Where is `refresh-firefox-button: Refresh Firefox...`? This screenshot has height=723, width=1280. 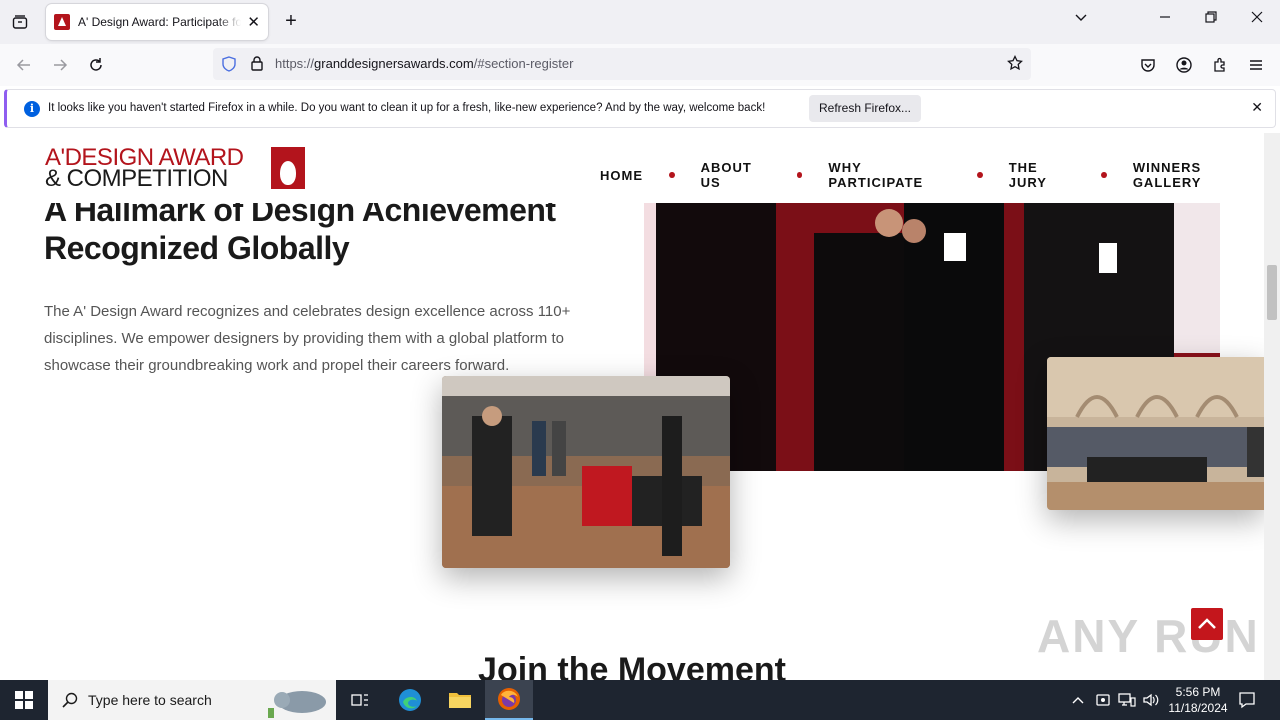 refresh-firefox-button: Refresh Firefox... is located at coordinates (865, 108).